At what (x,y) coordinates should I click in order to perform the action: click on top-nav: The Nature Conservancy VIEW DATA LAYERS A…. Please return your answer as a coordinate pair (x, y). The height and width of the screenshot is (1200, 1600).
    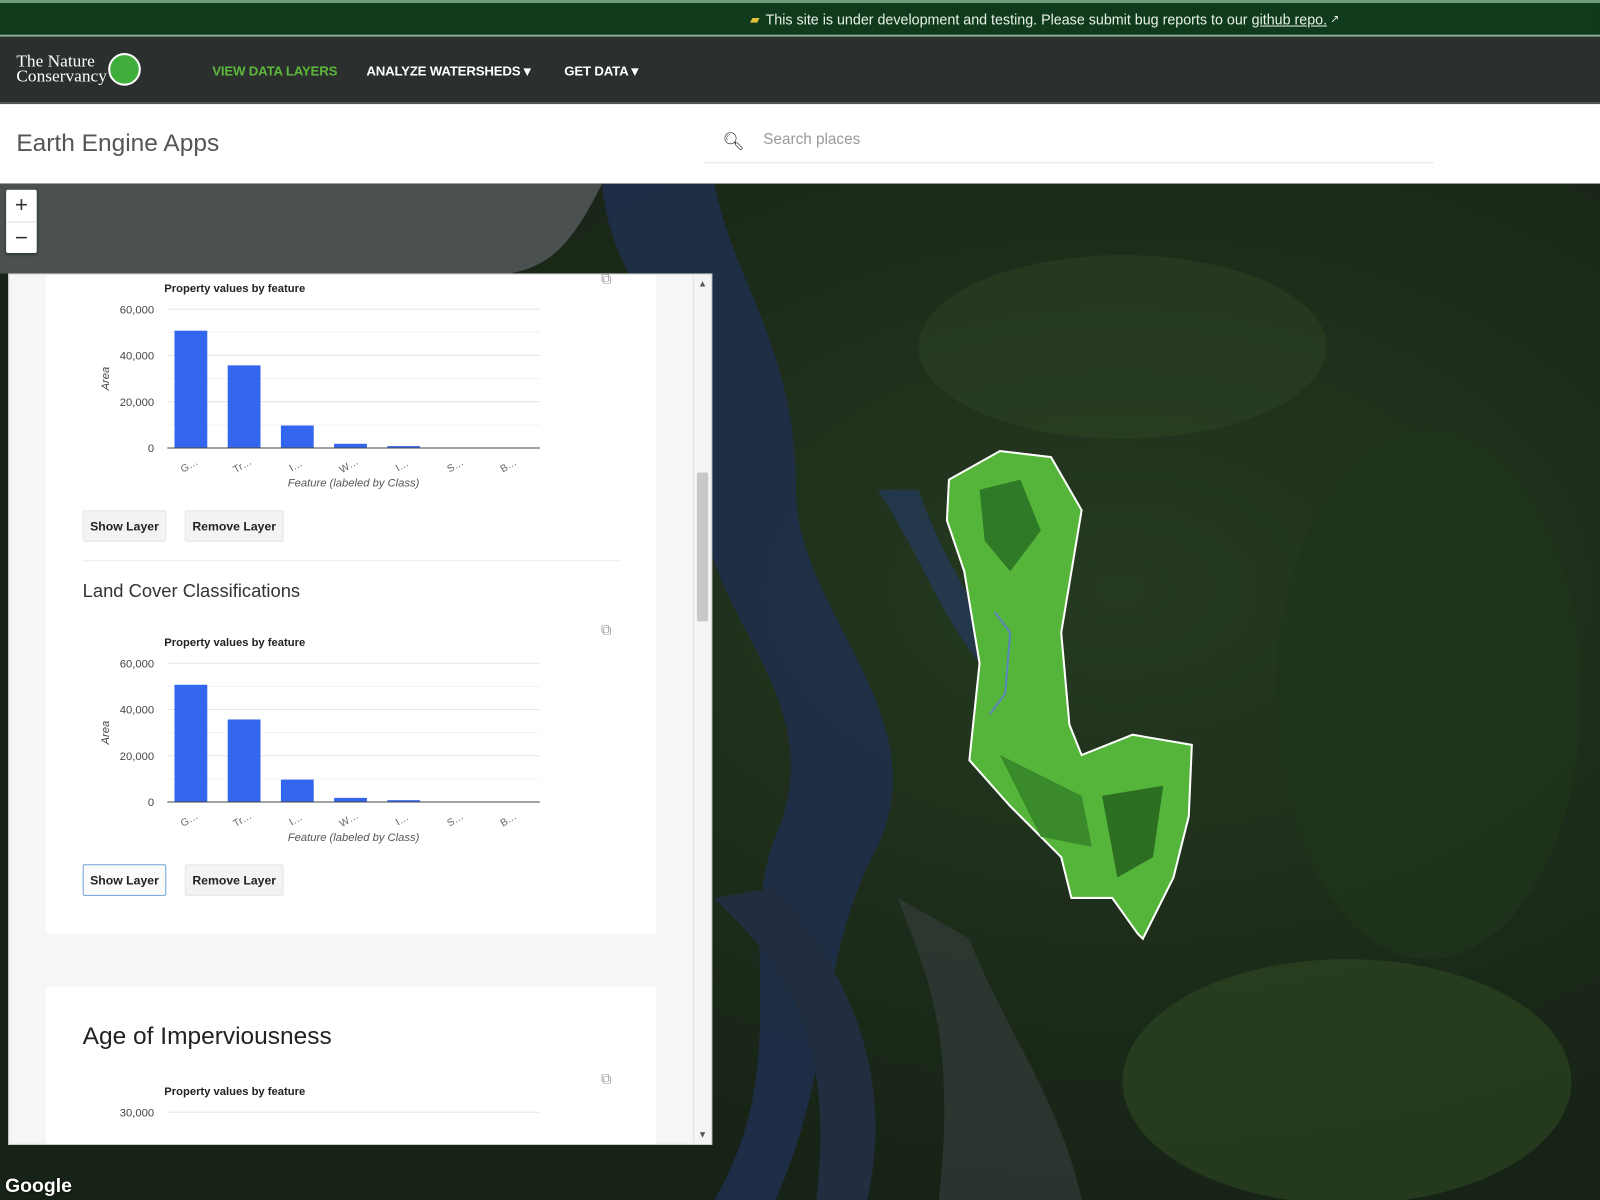
    Looking at the image, I should click on (800, 70).